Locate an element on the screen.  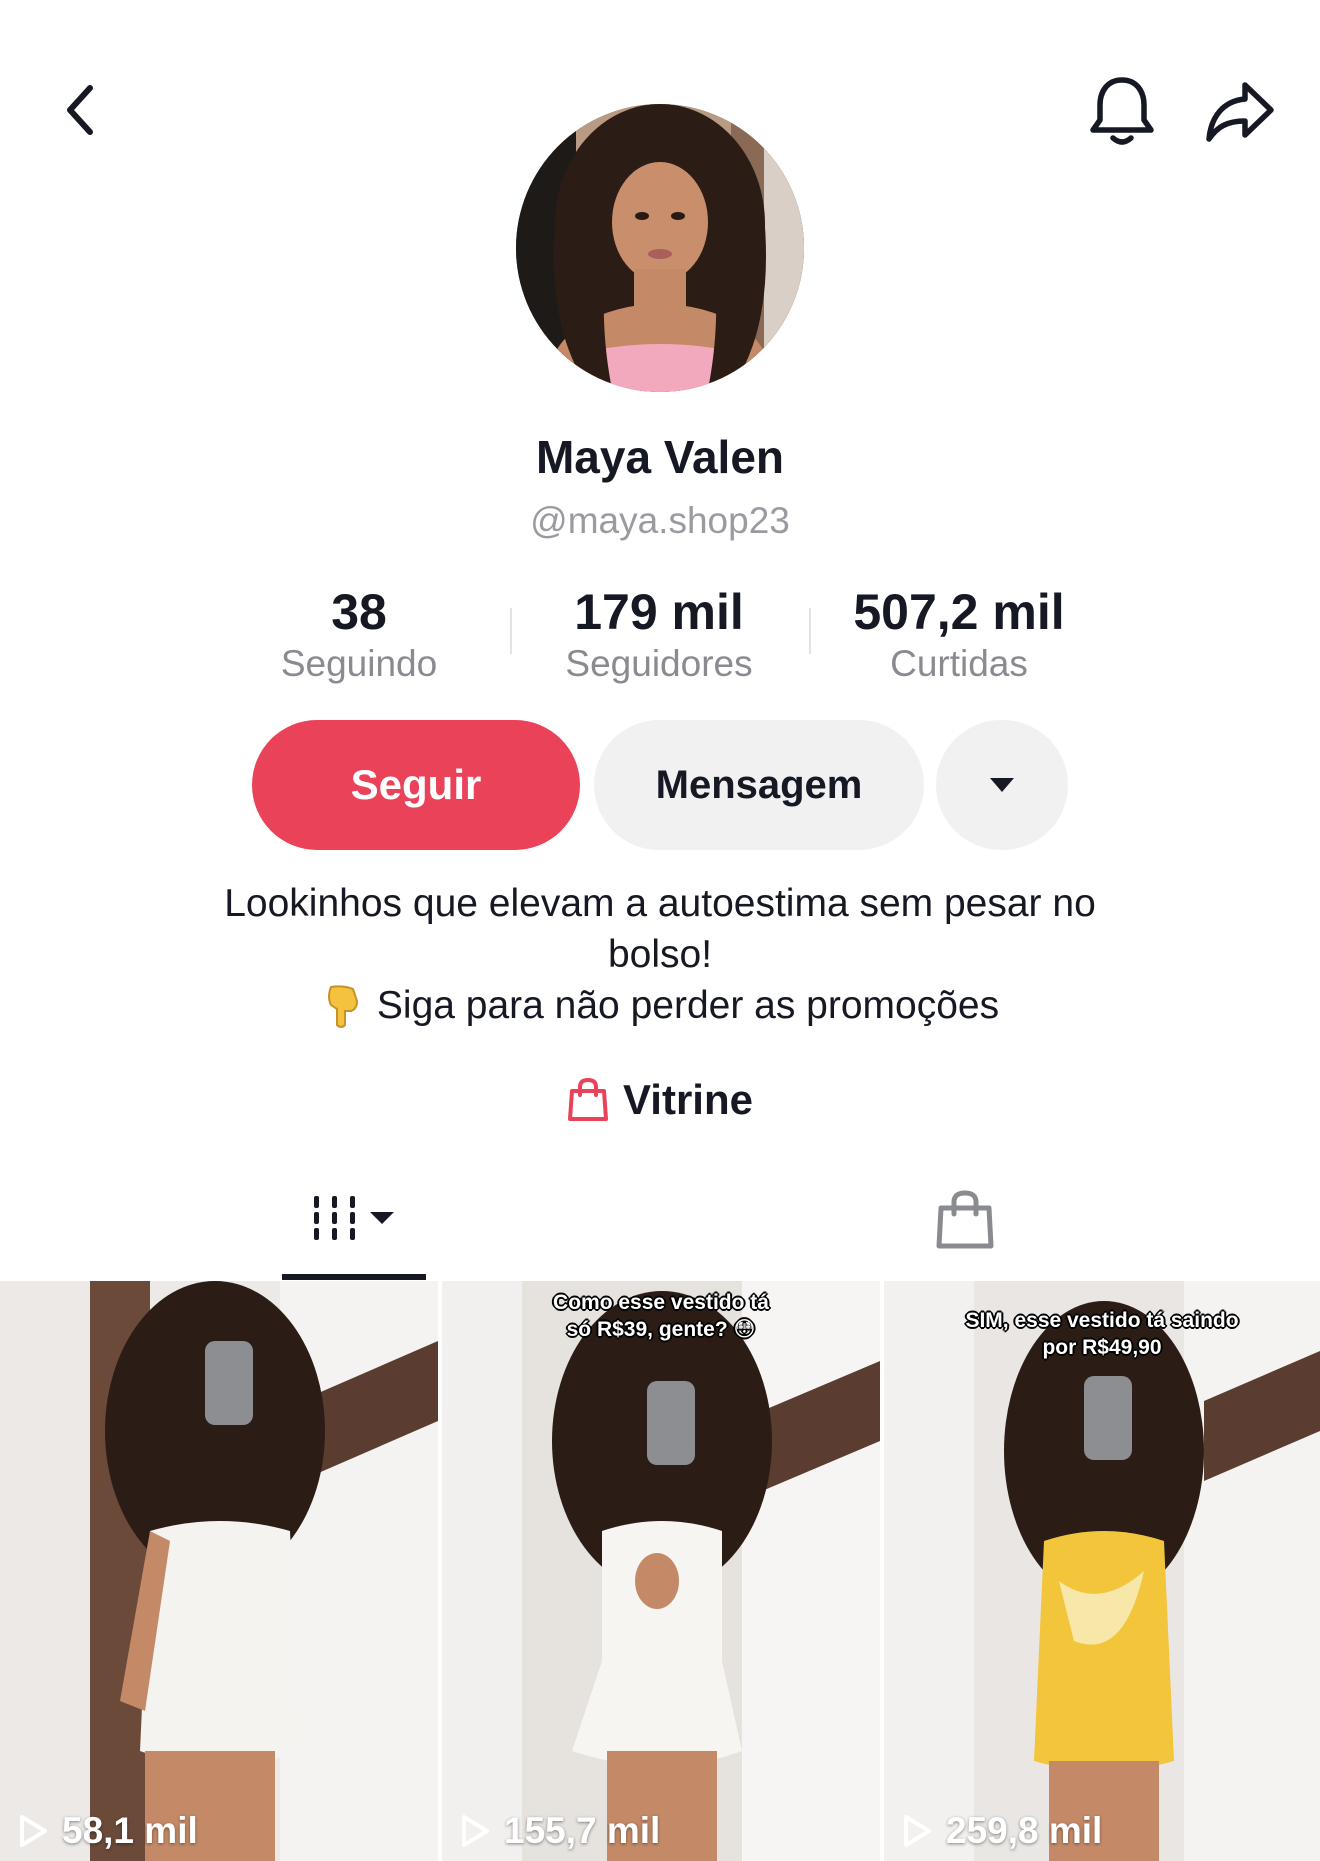
stat-following-value: 38 is located at coordinates (359, 612).